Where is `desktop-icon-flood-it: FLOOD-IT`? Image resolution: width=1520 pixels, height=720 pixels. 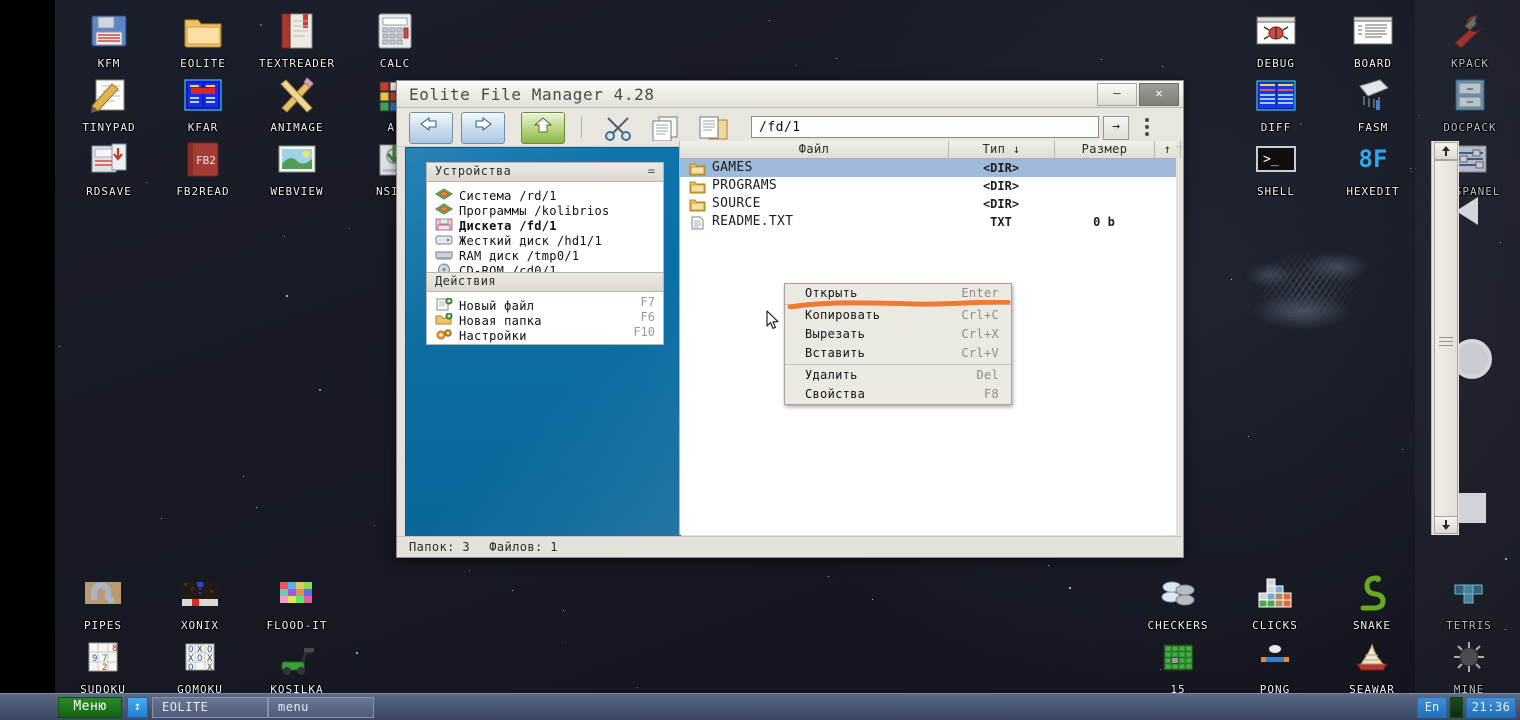
desktop-icon-flood-it: FLOOD-IT is located at coordinates (297, 601).